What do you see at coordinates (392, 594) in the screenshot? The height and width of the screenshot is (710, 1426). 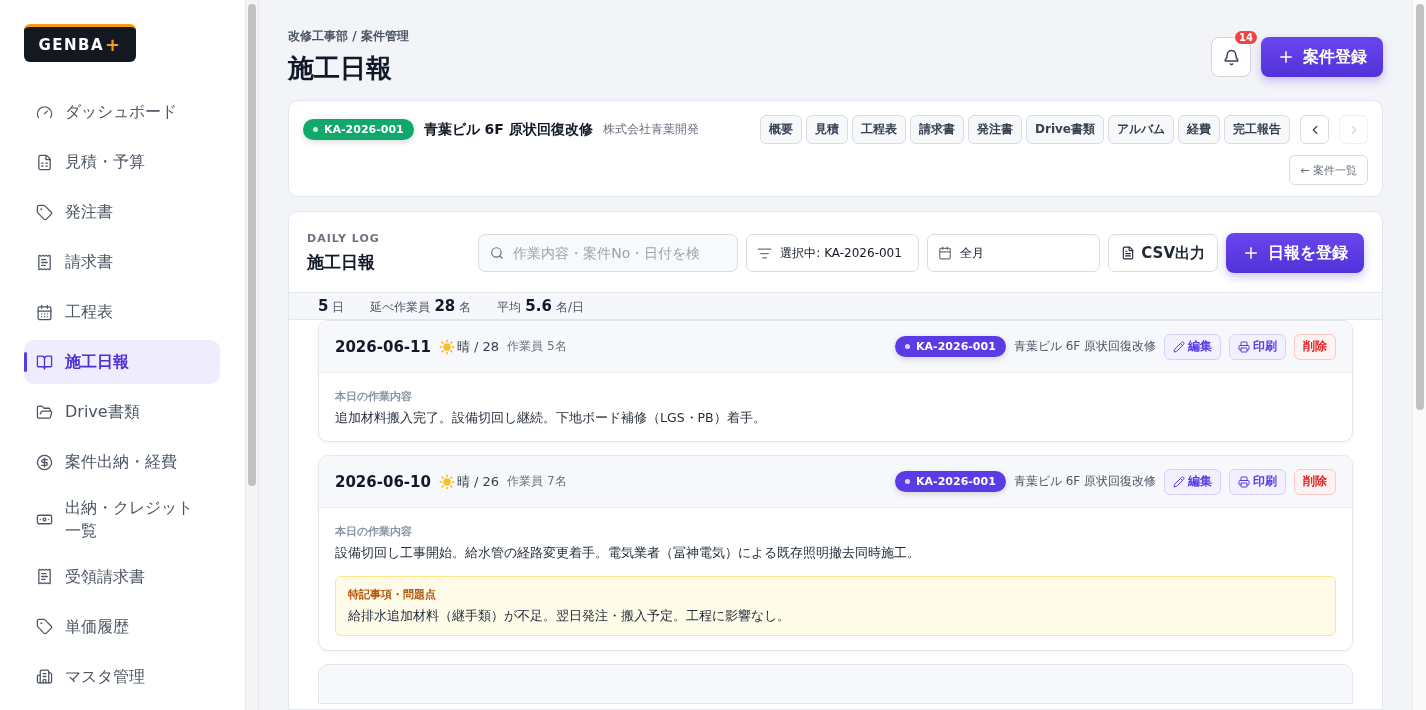 I see `notice-label: 特記事項・問題点` at bounding box center [392, 594].